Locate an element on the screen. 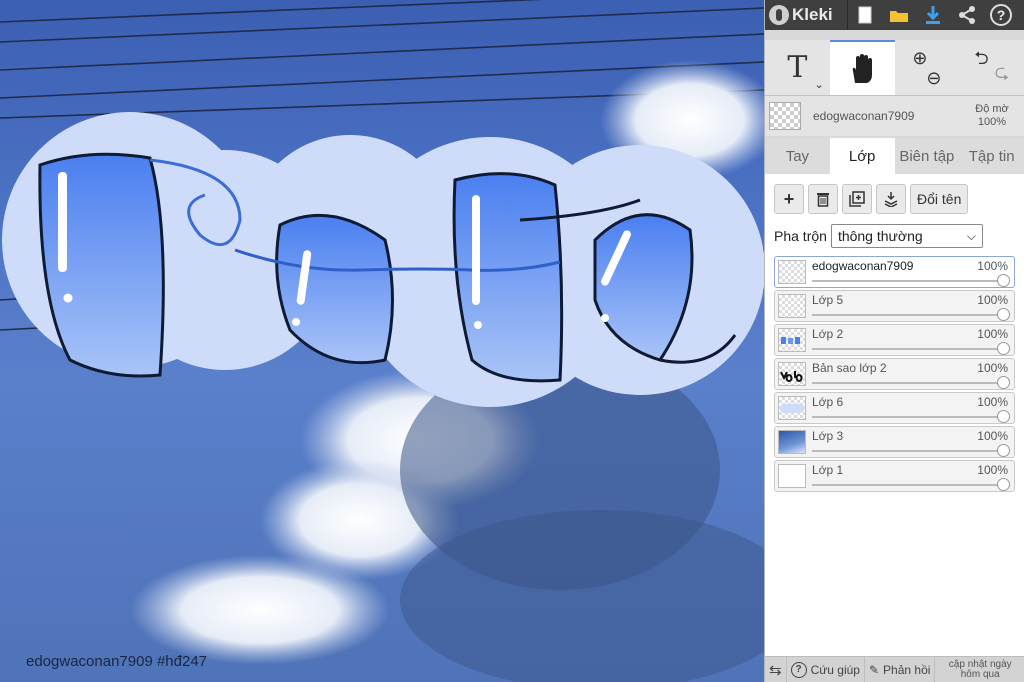 This screenshot has height=682, width=1024. feedback-link-label: Phản hồi is located at coordinates (907, 669).